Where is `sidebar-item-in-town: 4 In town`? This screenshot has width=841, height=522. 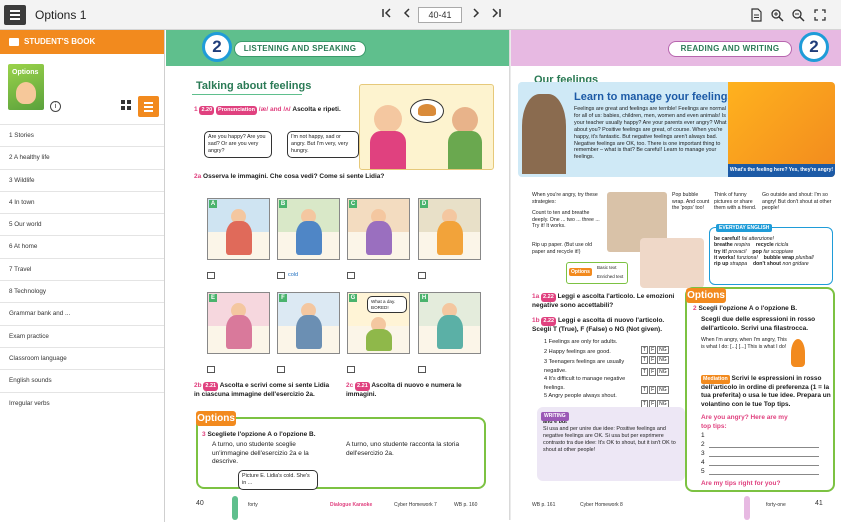 sidebar-item-in-town: 4 In town is located at coordinates (82, 201).